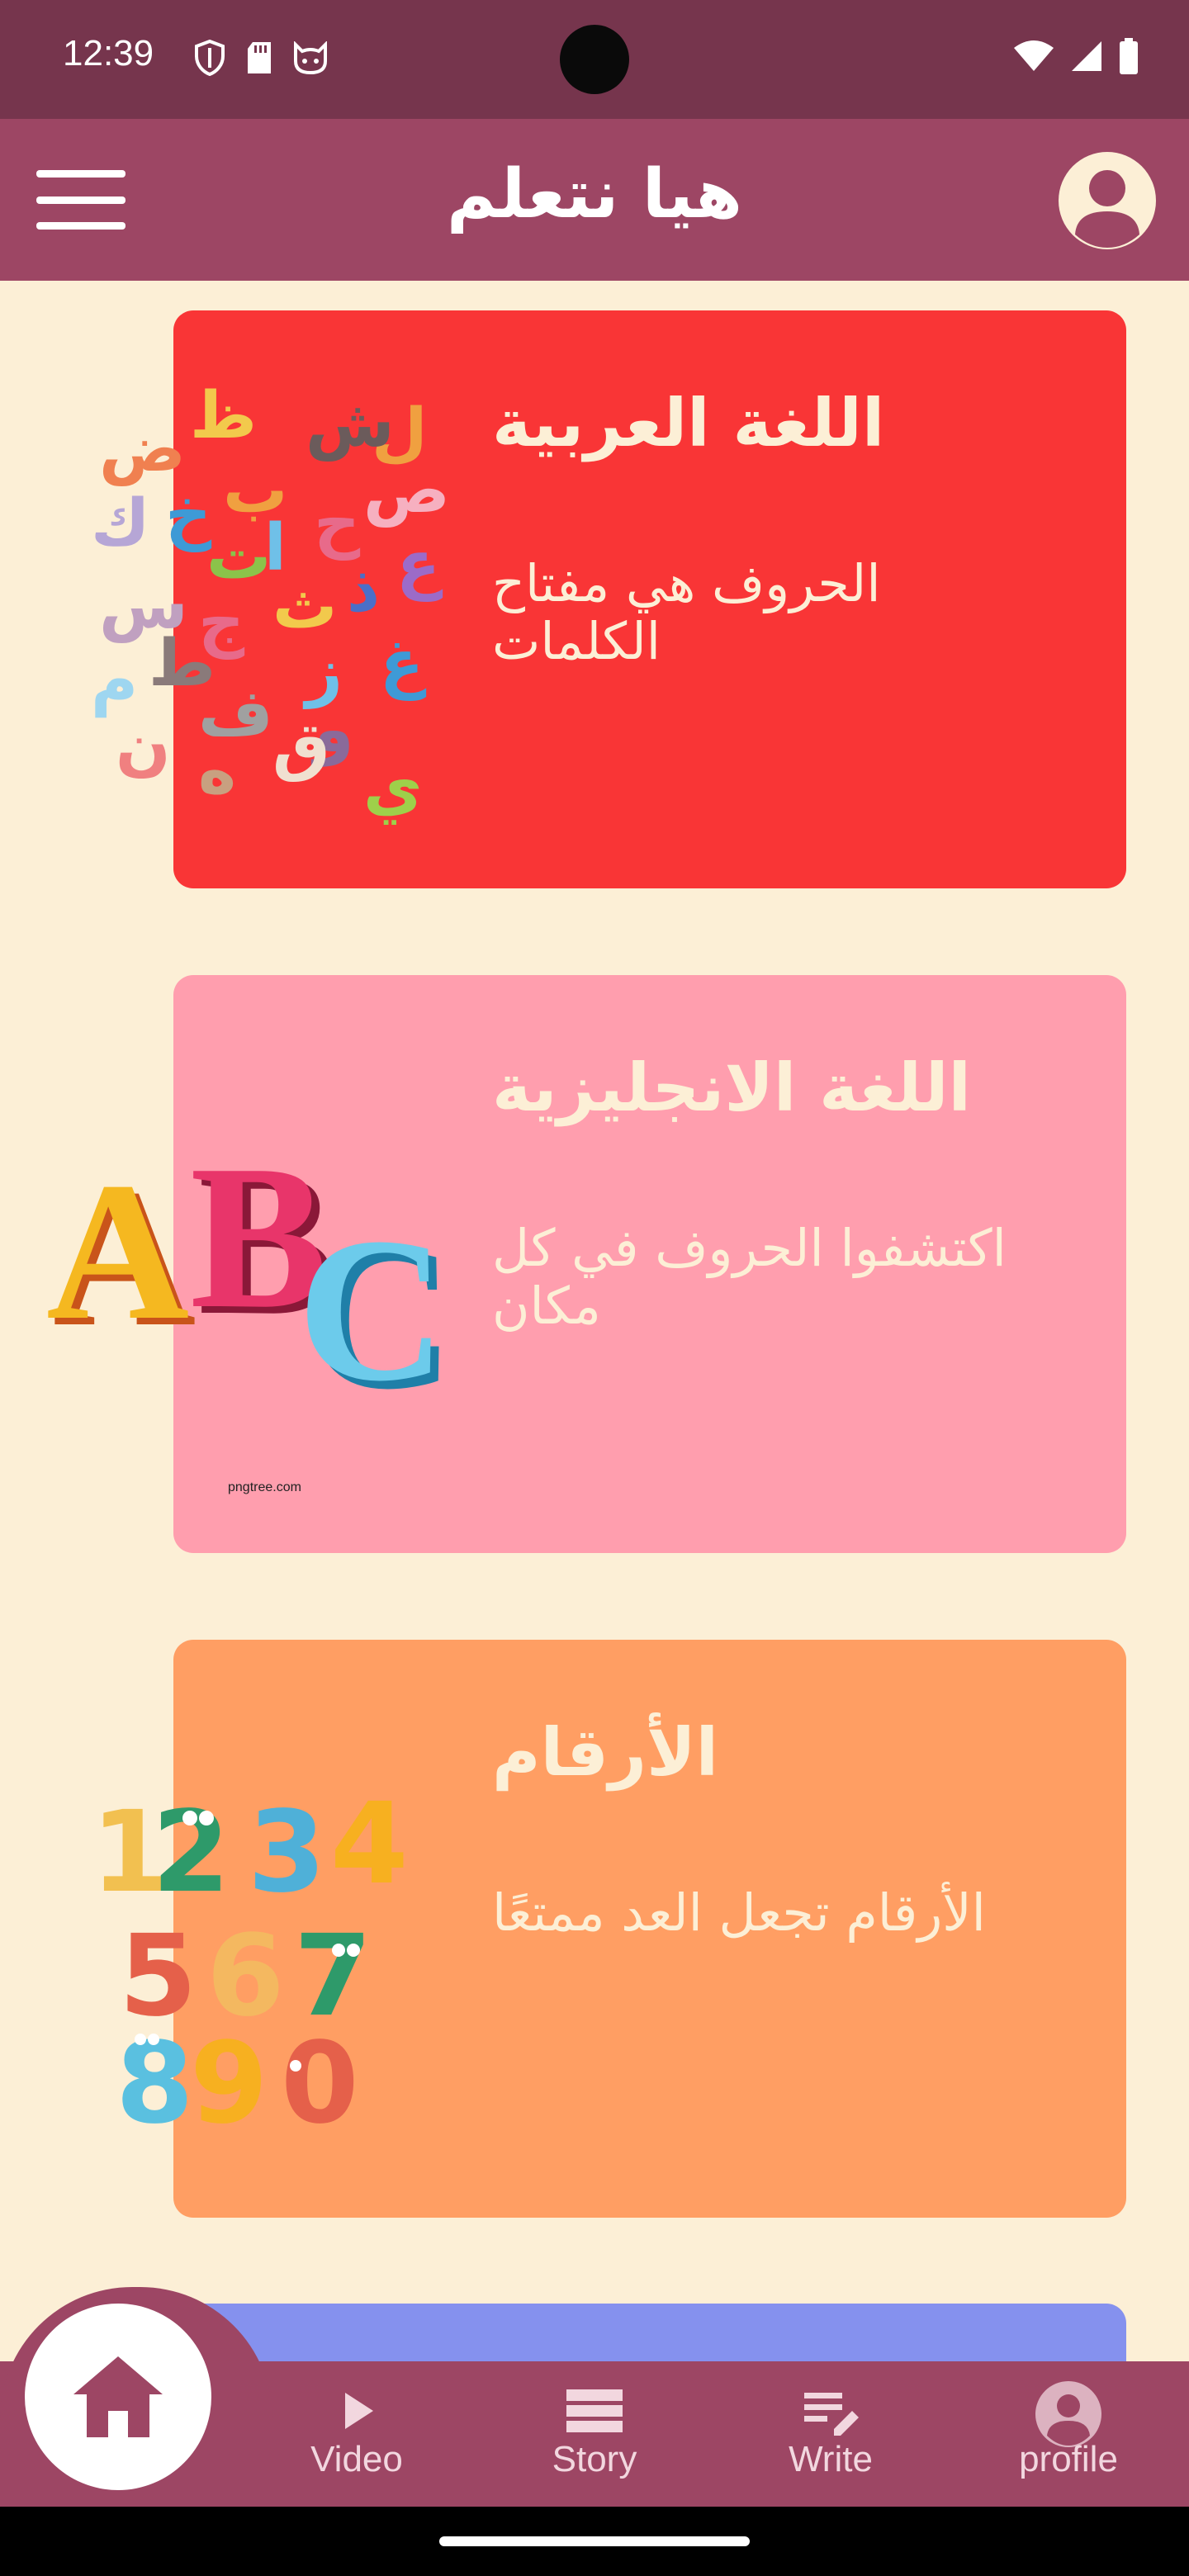  I want to click on numbers-illustration: 1 2 3 4 5 6 7 8 9 0, so click(250, 1958).